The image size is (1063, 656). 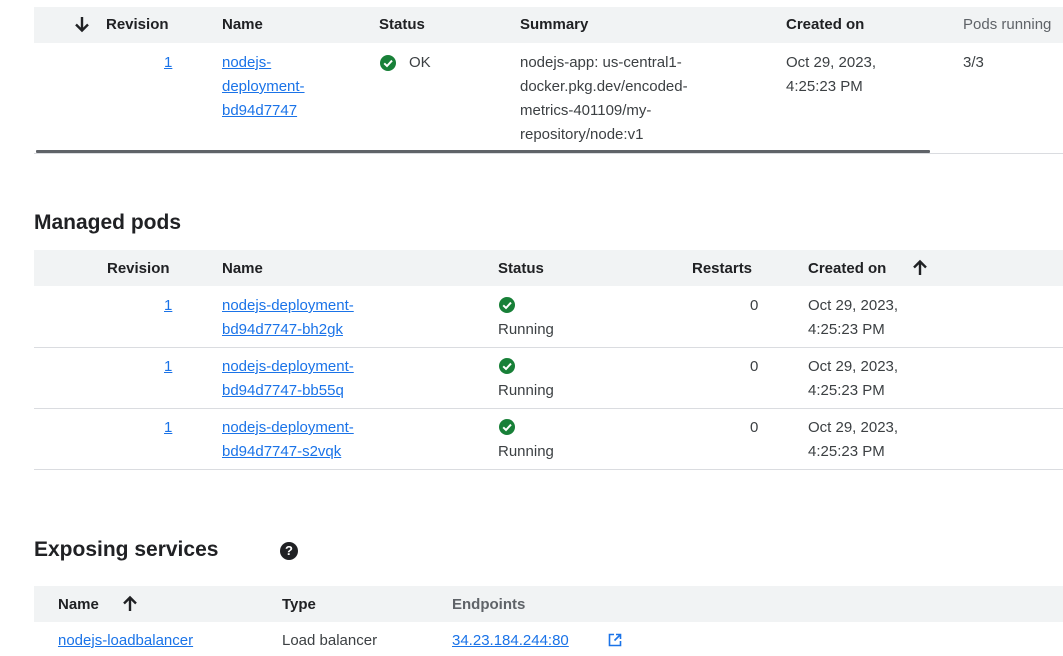 I want to click on revision-link: 1, so click(x=168, y=62).